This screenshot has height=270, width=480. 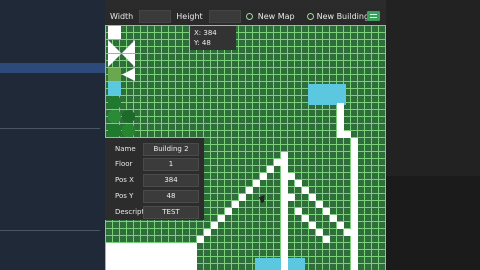 I want to click on tile-corner-b, so click(x=128, y=46).